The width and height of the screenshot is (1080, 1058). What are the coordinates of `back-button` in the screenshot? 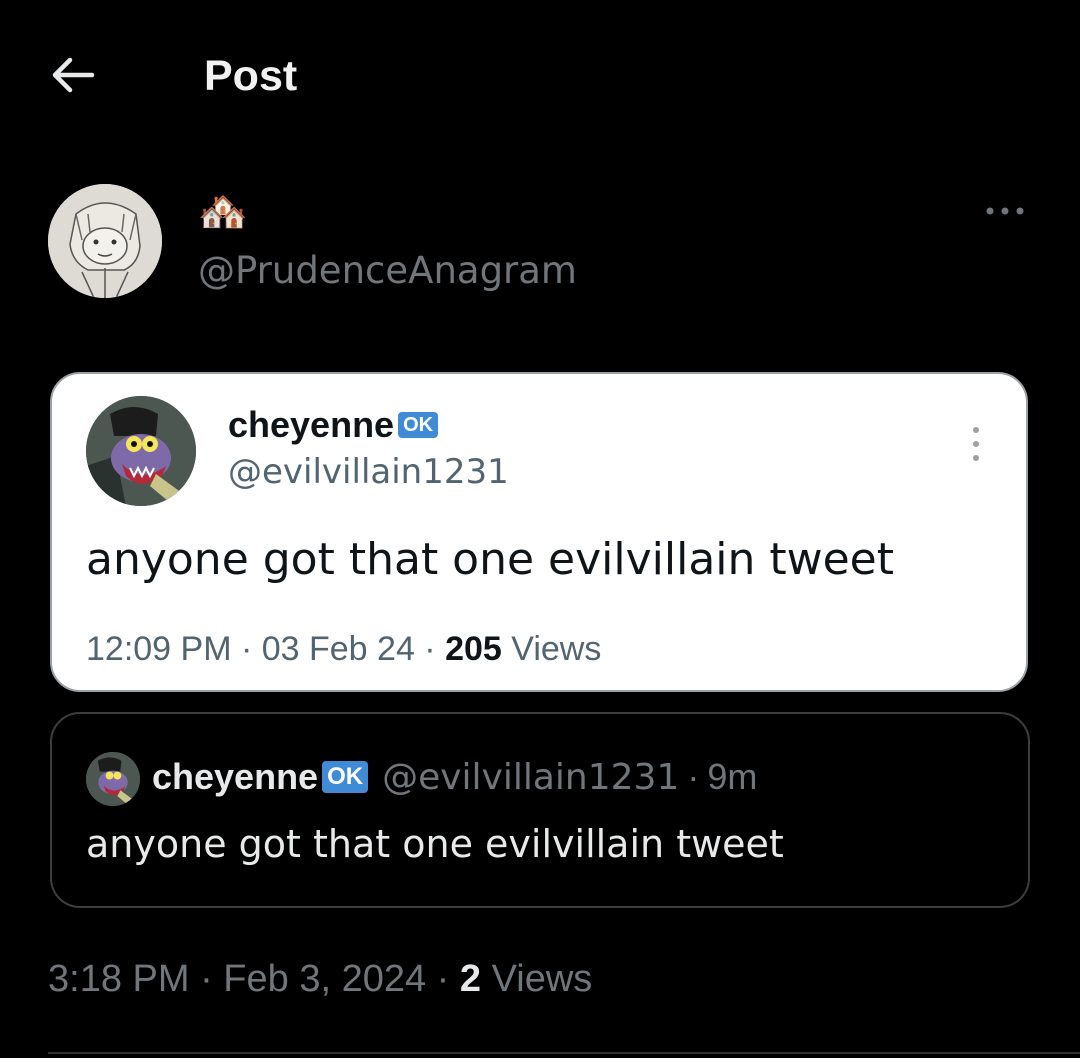 It's located at (73, 75).